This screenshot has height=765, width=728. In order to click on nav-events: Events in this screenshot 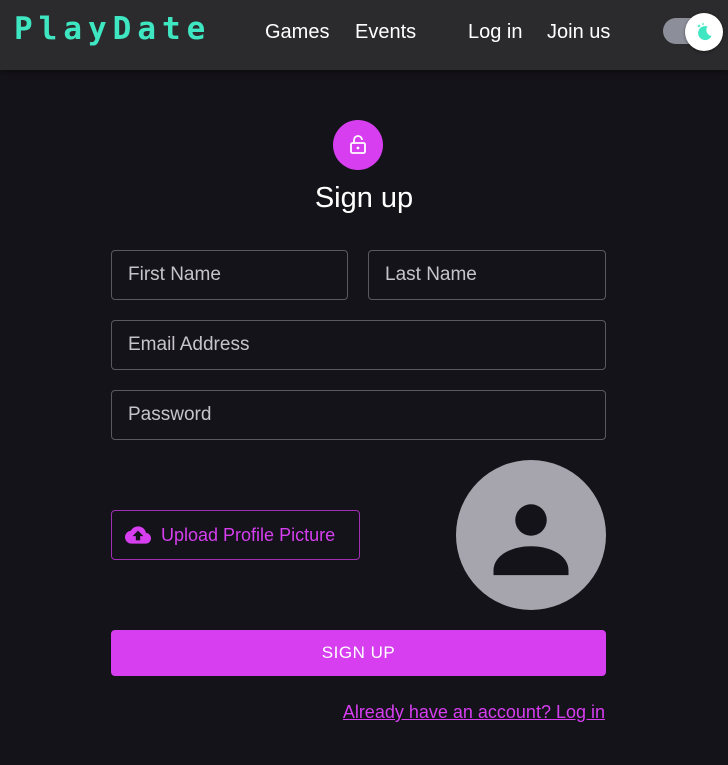, I will do `click(385, 32)`.